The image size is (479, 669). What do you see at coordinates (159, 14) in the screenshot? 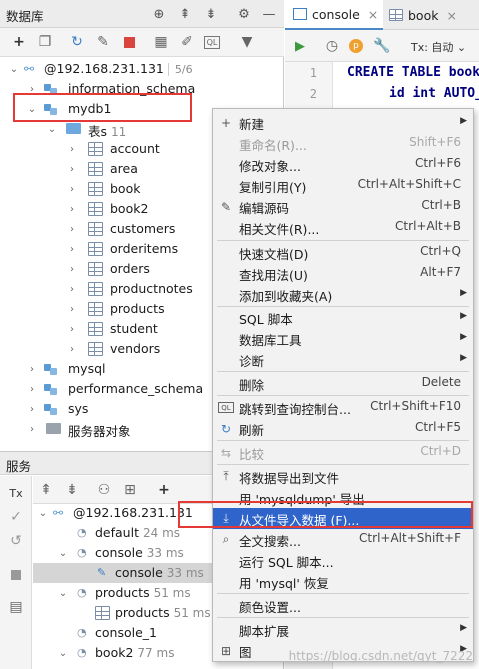
I see `crosshair-icon: ⊕` at bounding box center [159, 14].